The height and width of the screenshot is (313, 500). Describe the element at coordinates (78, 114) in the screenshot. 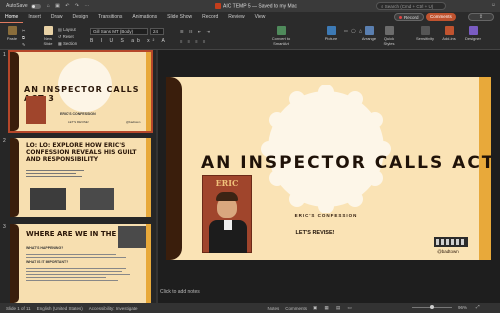

I see `thumb-subtitle: ERIC'S CONFESSION` at that location.